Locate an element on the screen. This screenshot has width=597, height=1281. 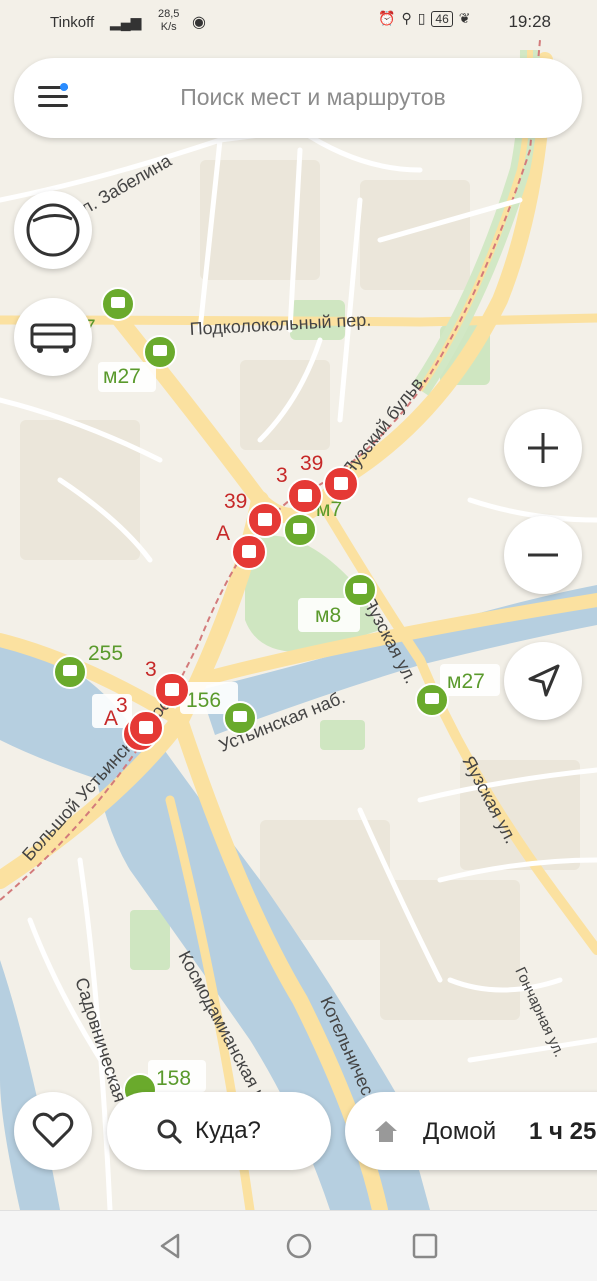
status-bar: Tinkoff ▂▄▆ 28,5 K/s ◉ ⏰ ⚲ ▯ 46 ❦ 19:28 is located at coordinates (298, 23).